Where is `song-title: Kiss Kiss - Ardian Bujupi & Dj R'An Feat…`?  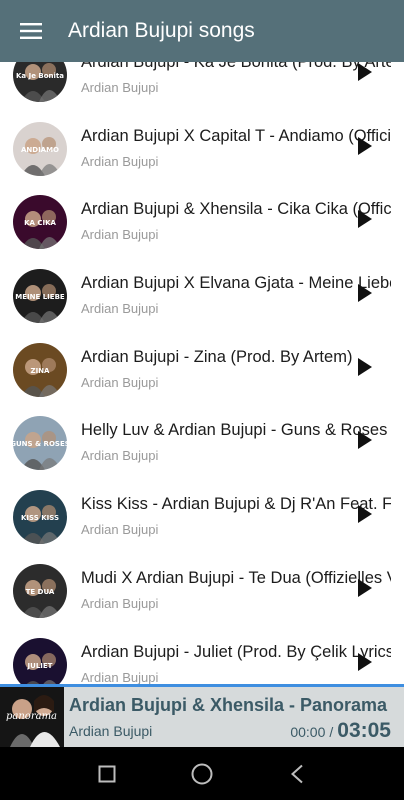
song-title: Kiss Kiss - Ardian Bujupi & Dj R'An Feat… is located at coordinates (236, 504).